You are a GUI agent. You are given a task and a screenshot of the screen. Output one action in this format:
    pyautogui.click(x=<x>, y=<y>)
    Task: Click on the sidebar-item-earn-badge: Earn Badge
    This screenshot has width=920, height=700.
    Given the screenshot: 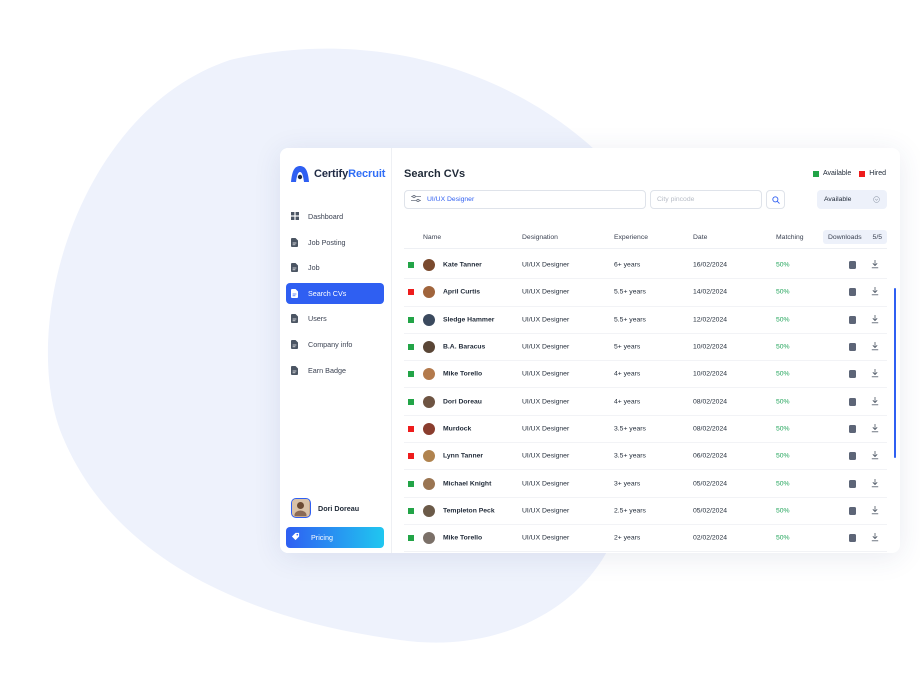 What is the action you would take?
    pyautogui.click(x=335, y=370)
    